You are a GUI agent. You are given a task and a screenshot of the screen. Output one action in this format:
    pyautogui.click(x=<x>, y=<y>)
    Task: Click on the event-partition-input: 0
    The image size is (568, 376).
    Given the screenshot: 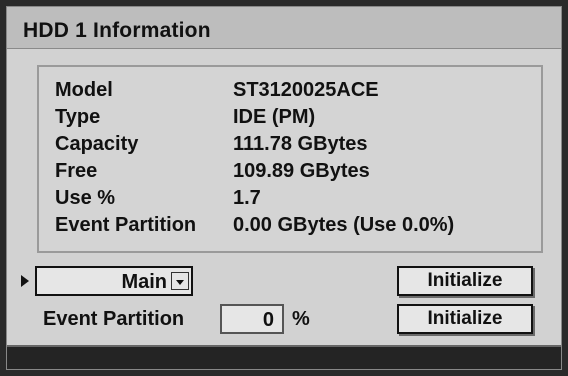 What is the action you would take?
    pyautogui.click(x=252, y=319)
    